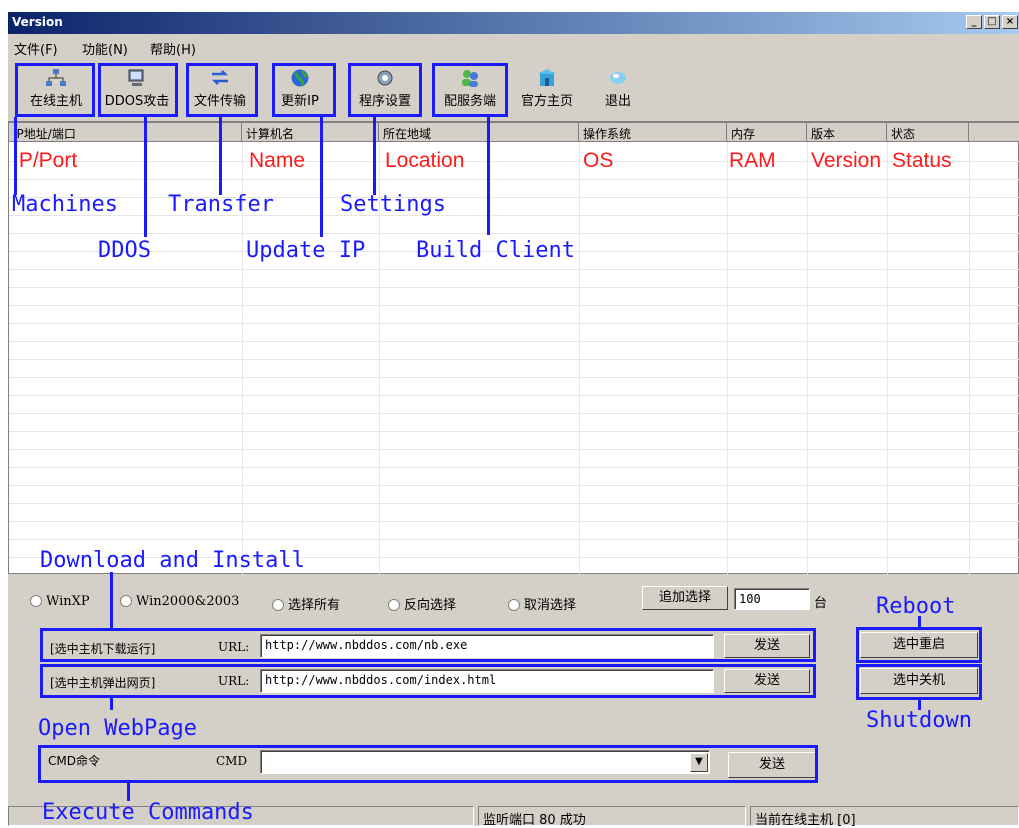 This screenshot has height=828, width=1019. I want to click on status-online-count: 当前在线主机 [0], so click(884, 817).